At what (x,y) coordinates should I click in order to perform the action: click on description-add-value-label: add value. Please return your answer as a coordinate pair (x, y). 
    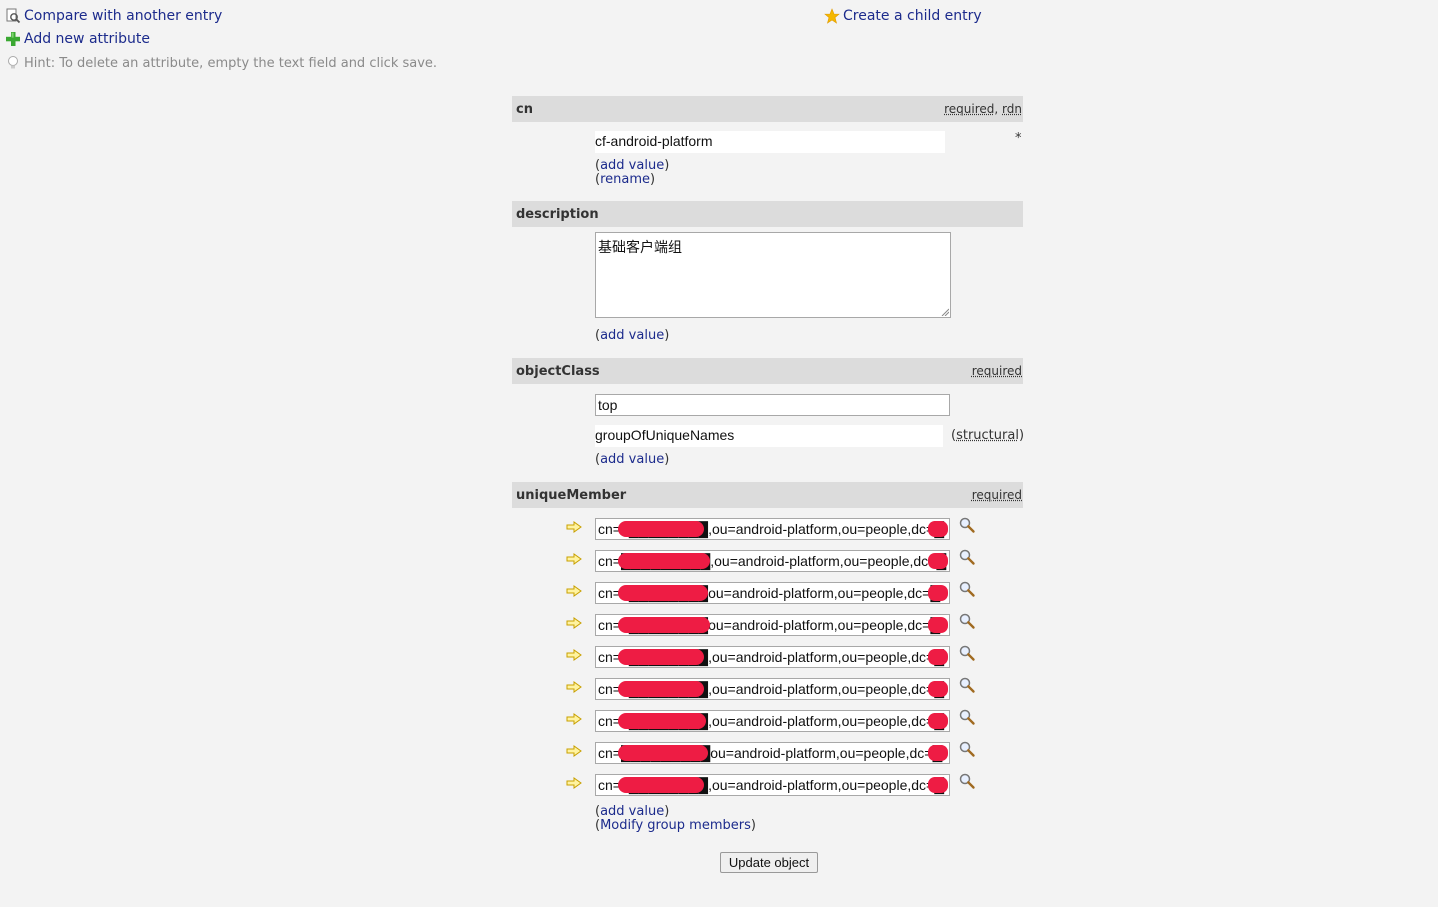
    Looking at the image, I should click on (632, 335).